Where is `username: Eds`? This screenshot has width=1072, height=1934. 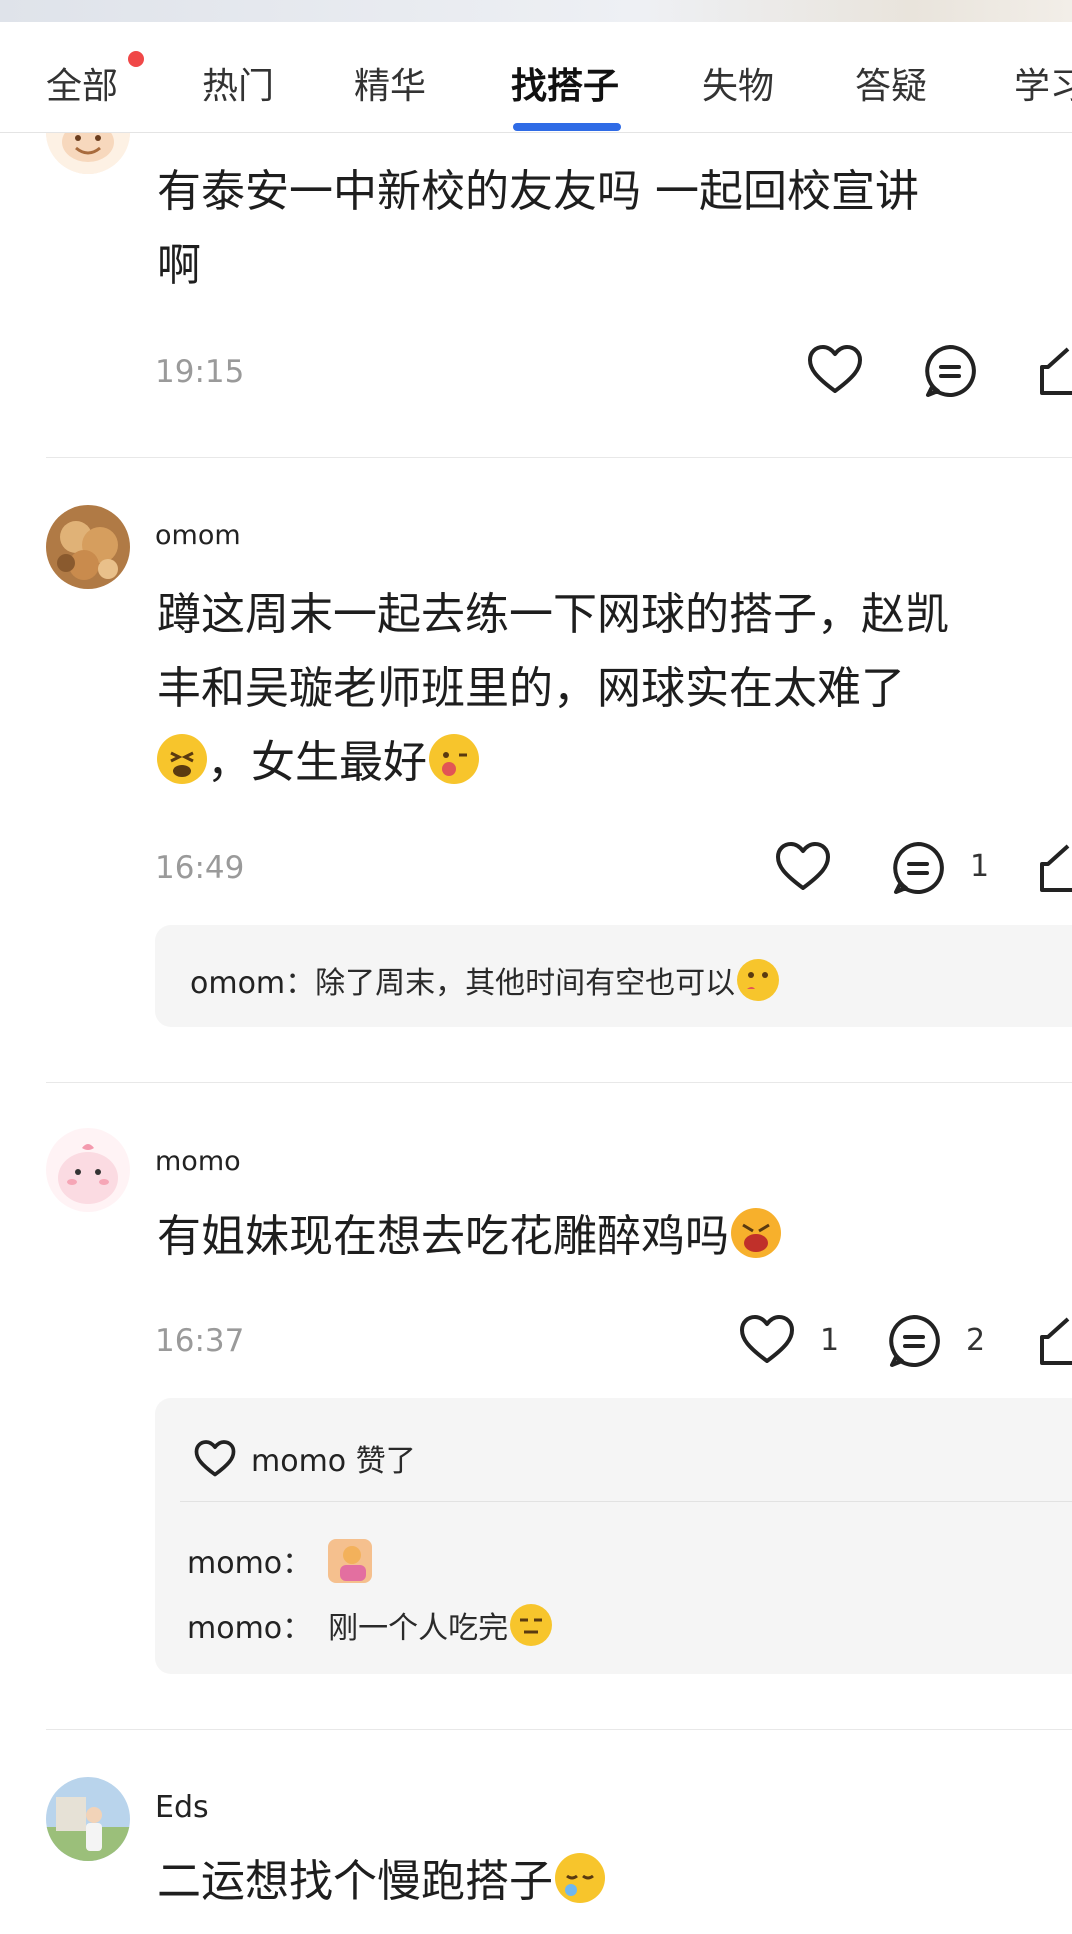
username: Eds is located at coordinates (182, 1807).